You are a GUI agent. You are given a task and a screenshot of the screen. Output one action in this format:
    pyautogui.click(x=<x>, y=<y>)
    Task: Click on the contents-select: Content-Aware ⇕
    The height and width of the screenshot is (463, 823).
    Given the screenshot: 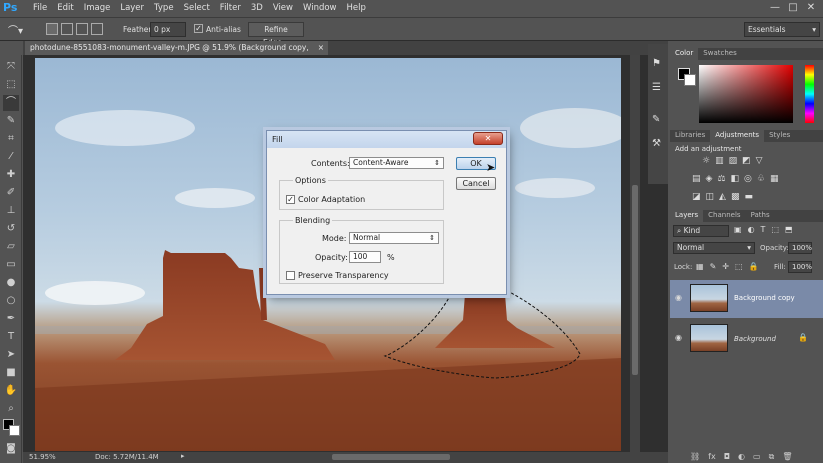 What is the action you would take?
    pyautogui.click(x=396, y=163)
    